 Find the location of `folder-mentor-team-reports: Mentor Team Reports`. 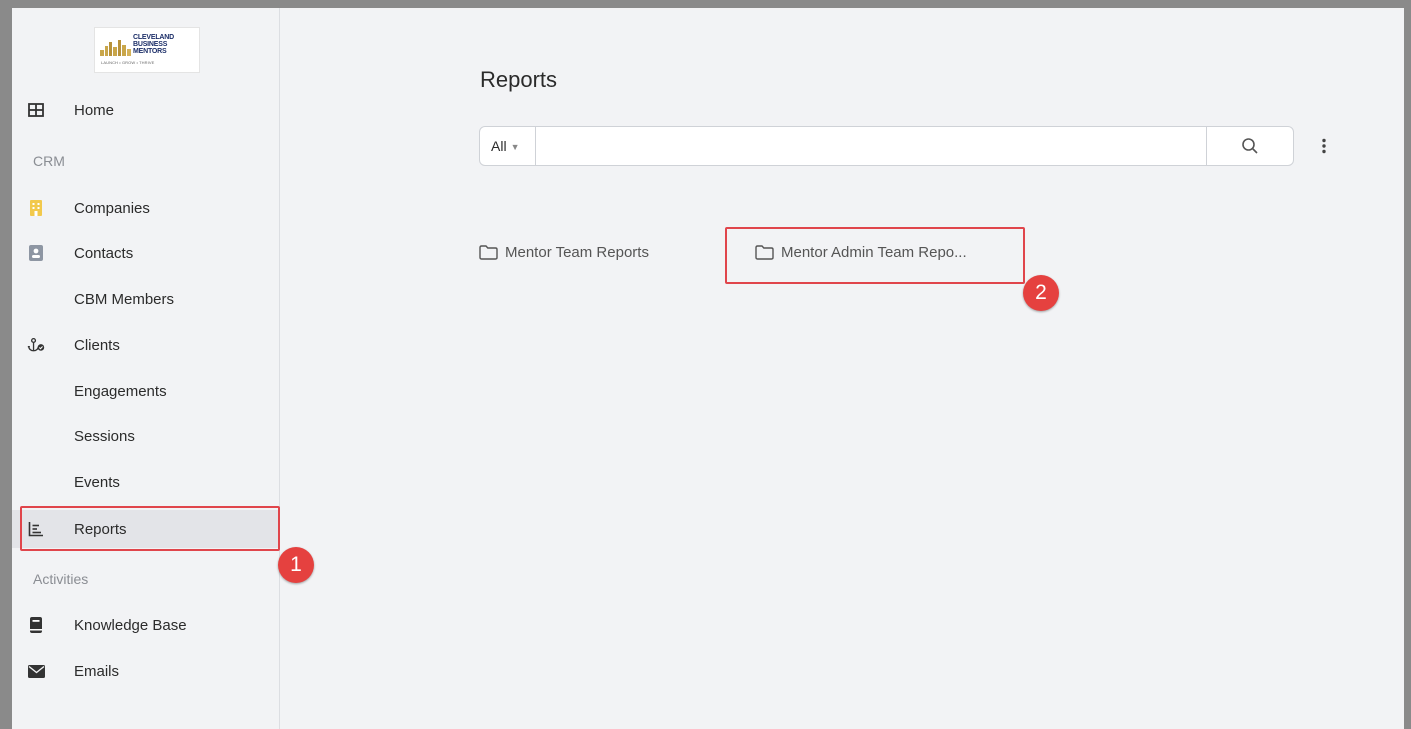

folder-mentor-team-reports: Mentor Team Reports is located at coordinates (564, 252).